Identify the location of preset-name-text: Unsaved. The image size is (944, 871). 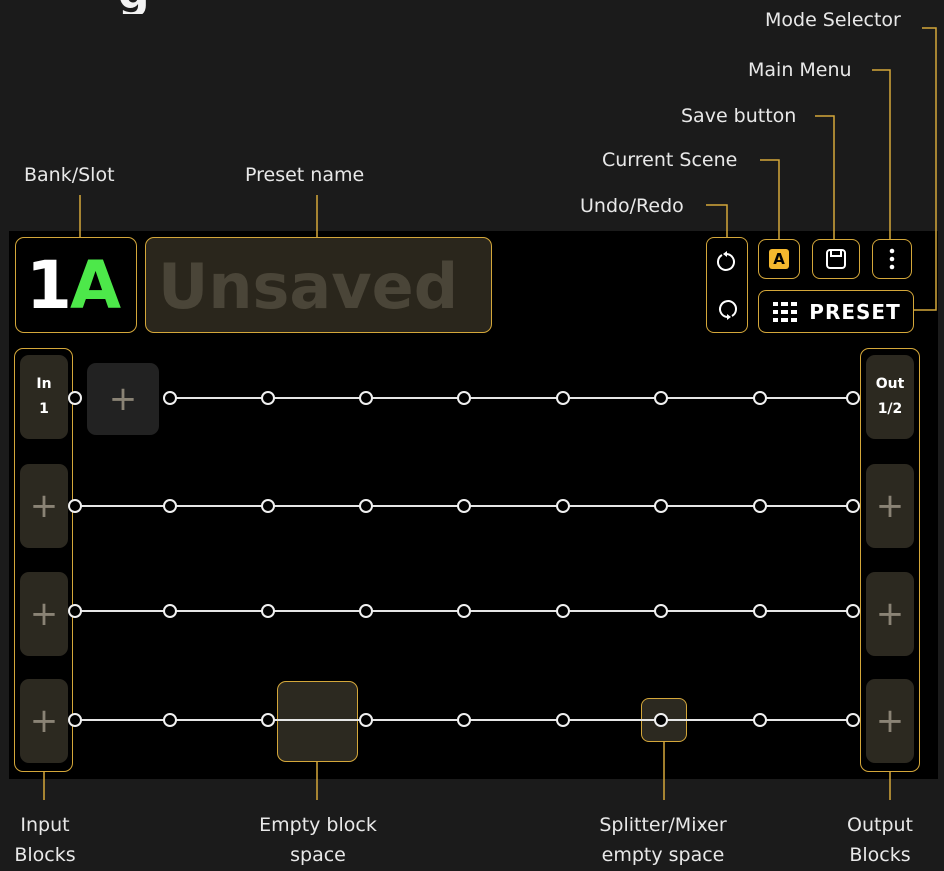
(308, 286).